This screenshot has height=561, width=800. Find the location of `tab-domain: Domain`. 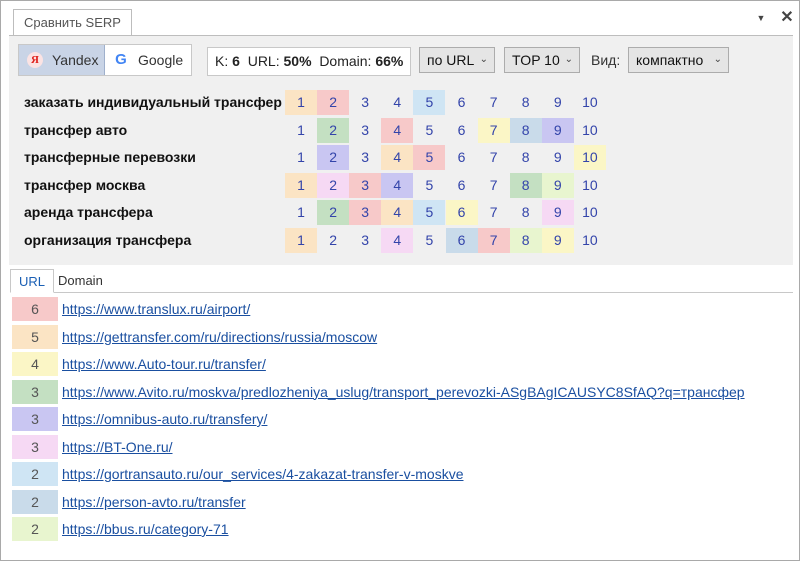

tab-domain: Domain is located at coordinates (80, 281).